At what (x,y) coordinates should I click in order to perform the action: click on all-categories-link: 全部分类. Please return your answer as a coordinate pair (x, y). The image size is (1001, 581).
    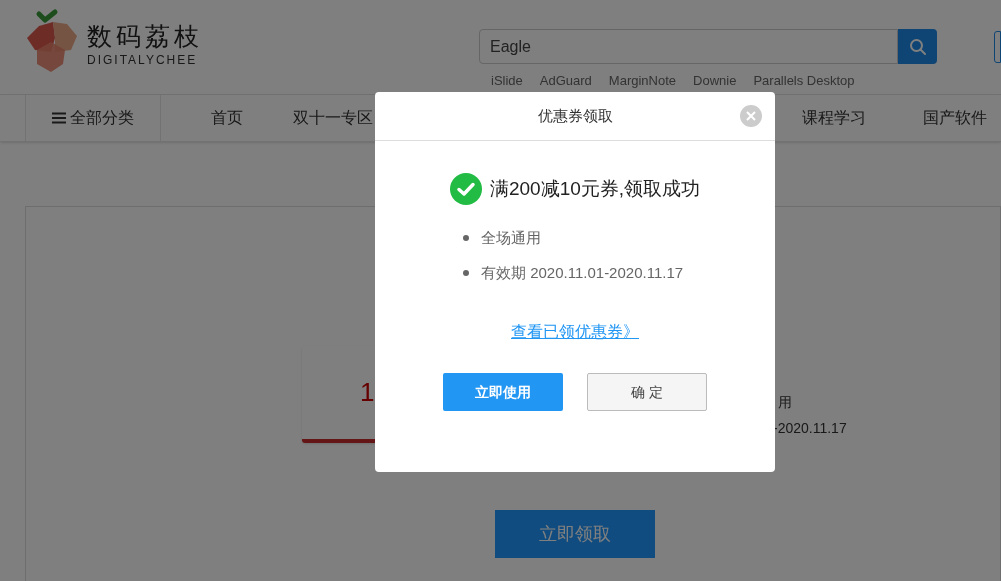
    Looking at the image, I should click on (93, 118).